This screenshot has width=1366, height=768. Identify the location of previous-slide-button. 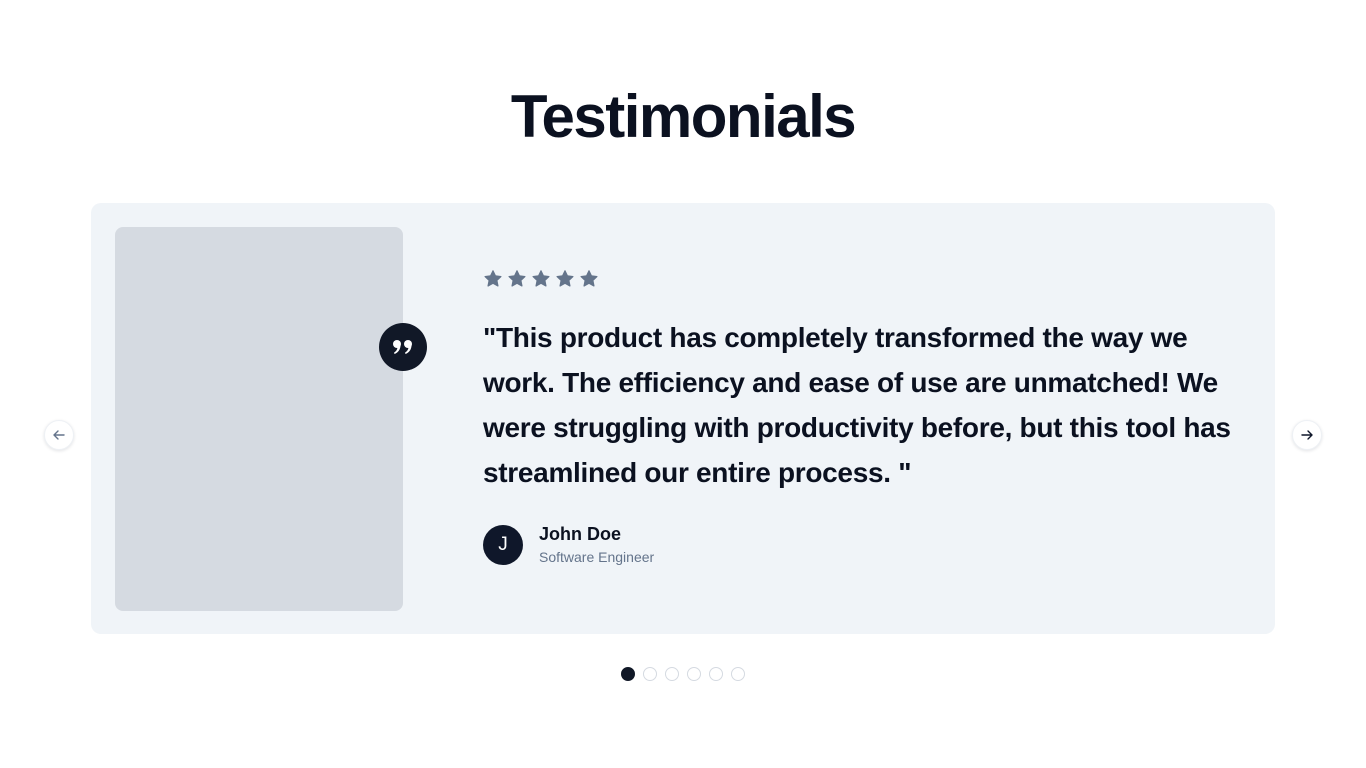
(59, 435).